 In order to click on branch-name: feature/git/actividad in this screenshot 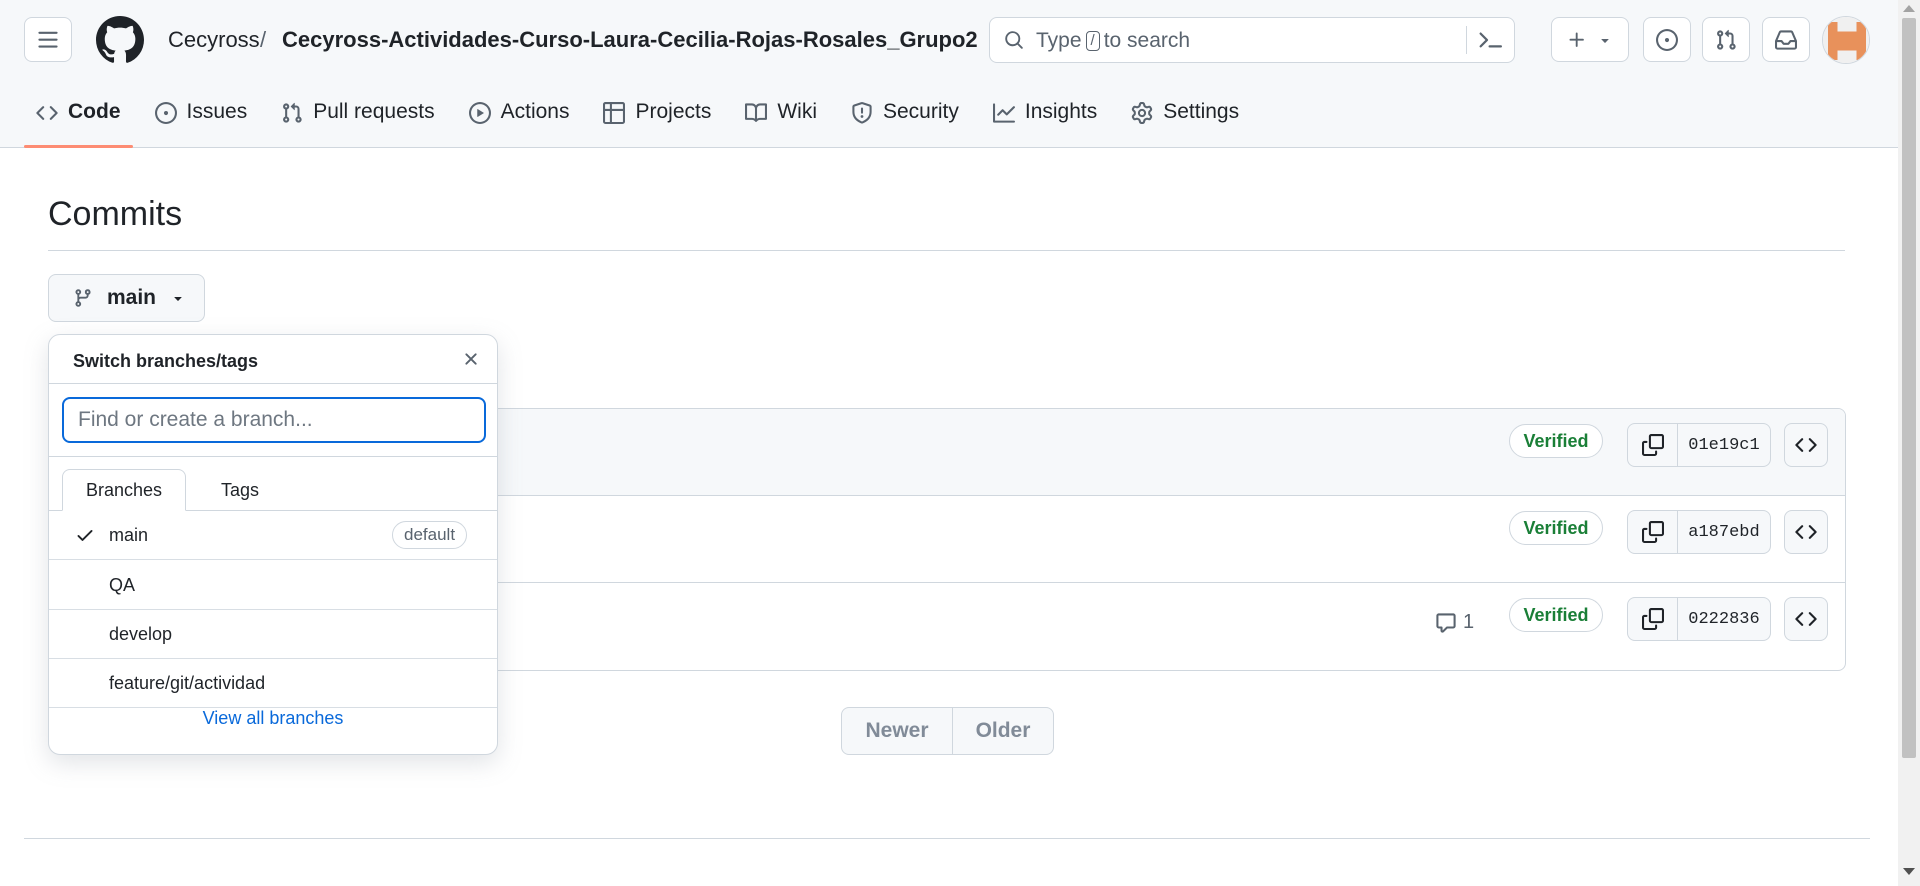, I will do `click(187, 682)`.